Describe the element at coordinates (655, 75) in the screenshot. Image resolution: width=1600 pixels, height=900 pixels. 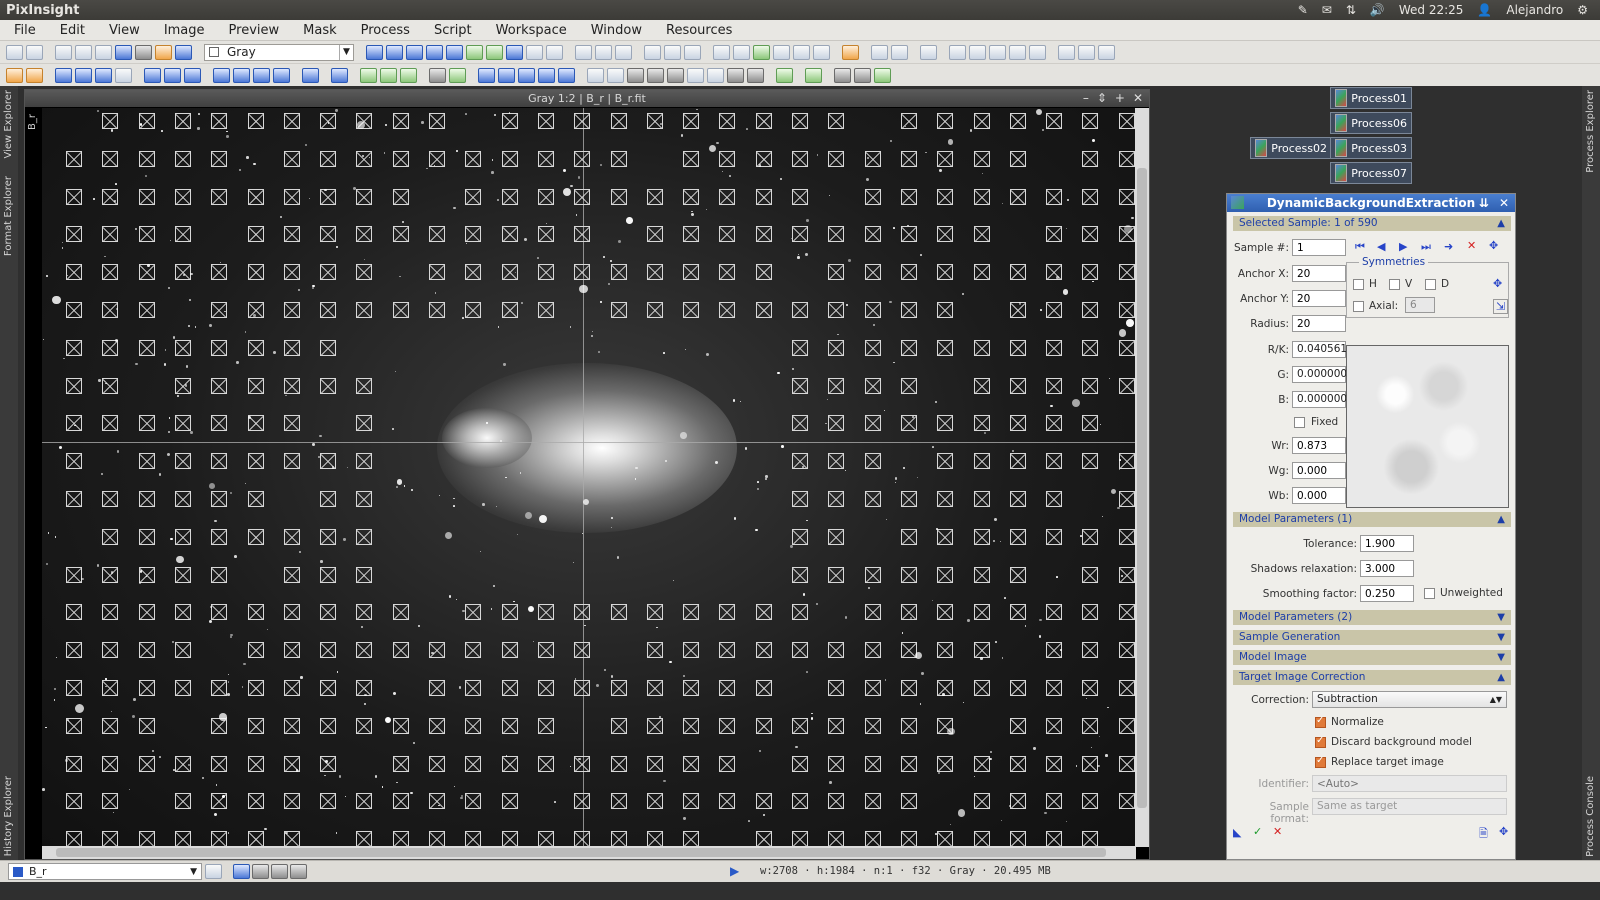
I see `gray-2-icon` at that location.